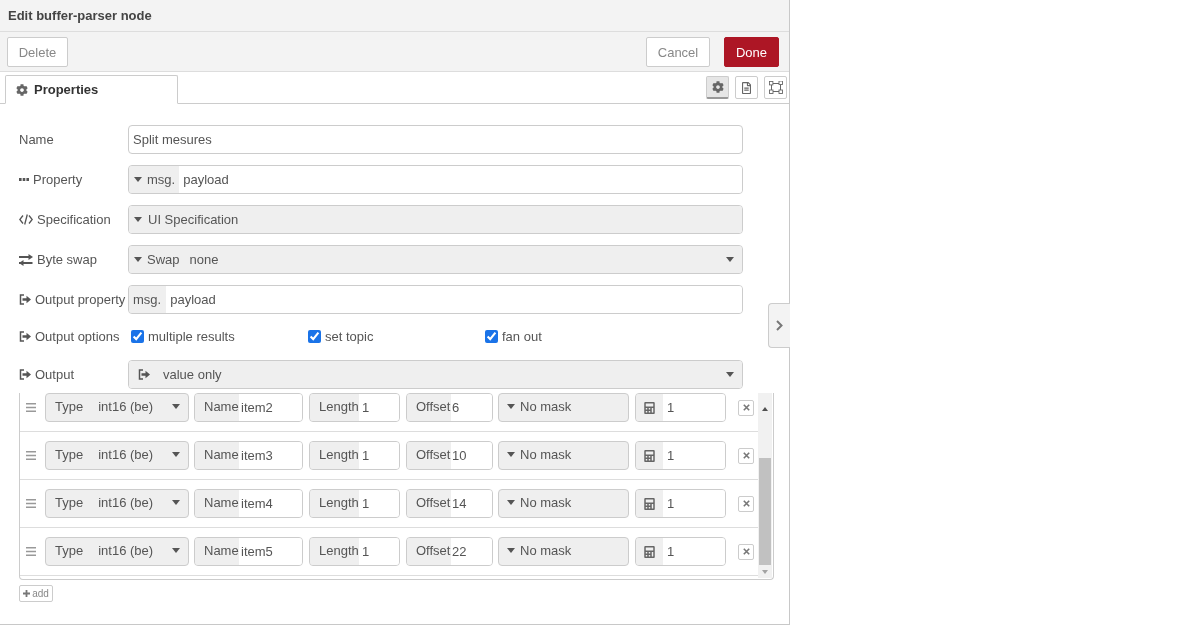 This screenshot has width=1200, height=626. I want to click on add-button: add, so click(36, 593).